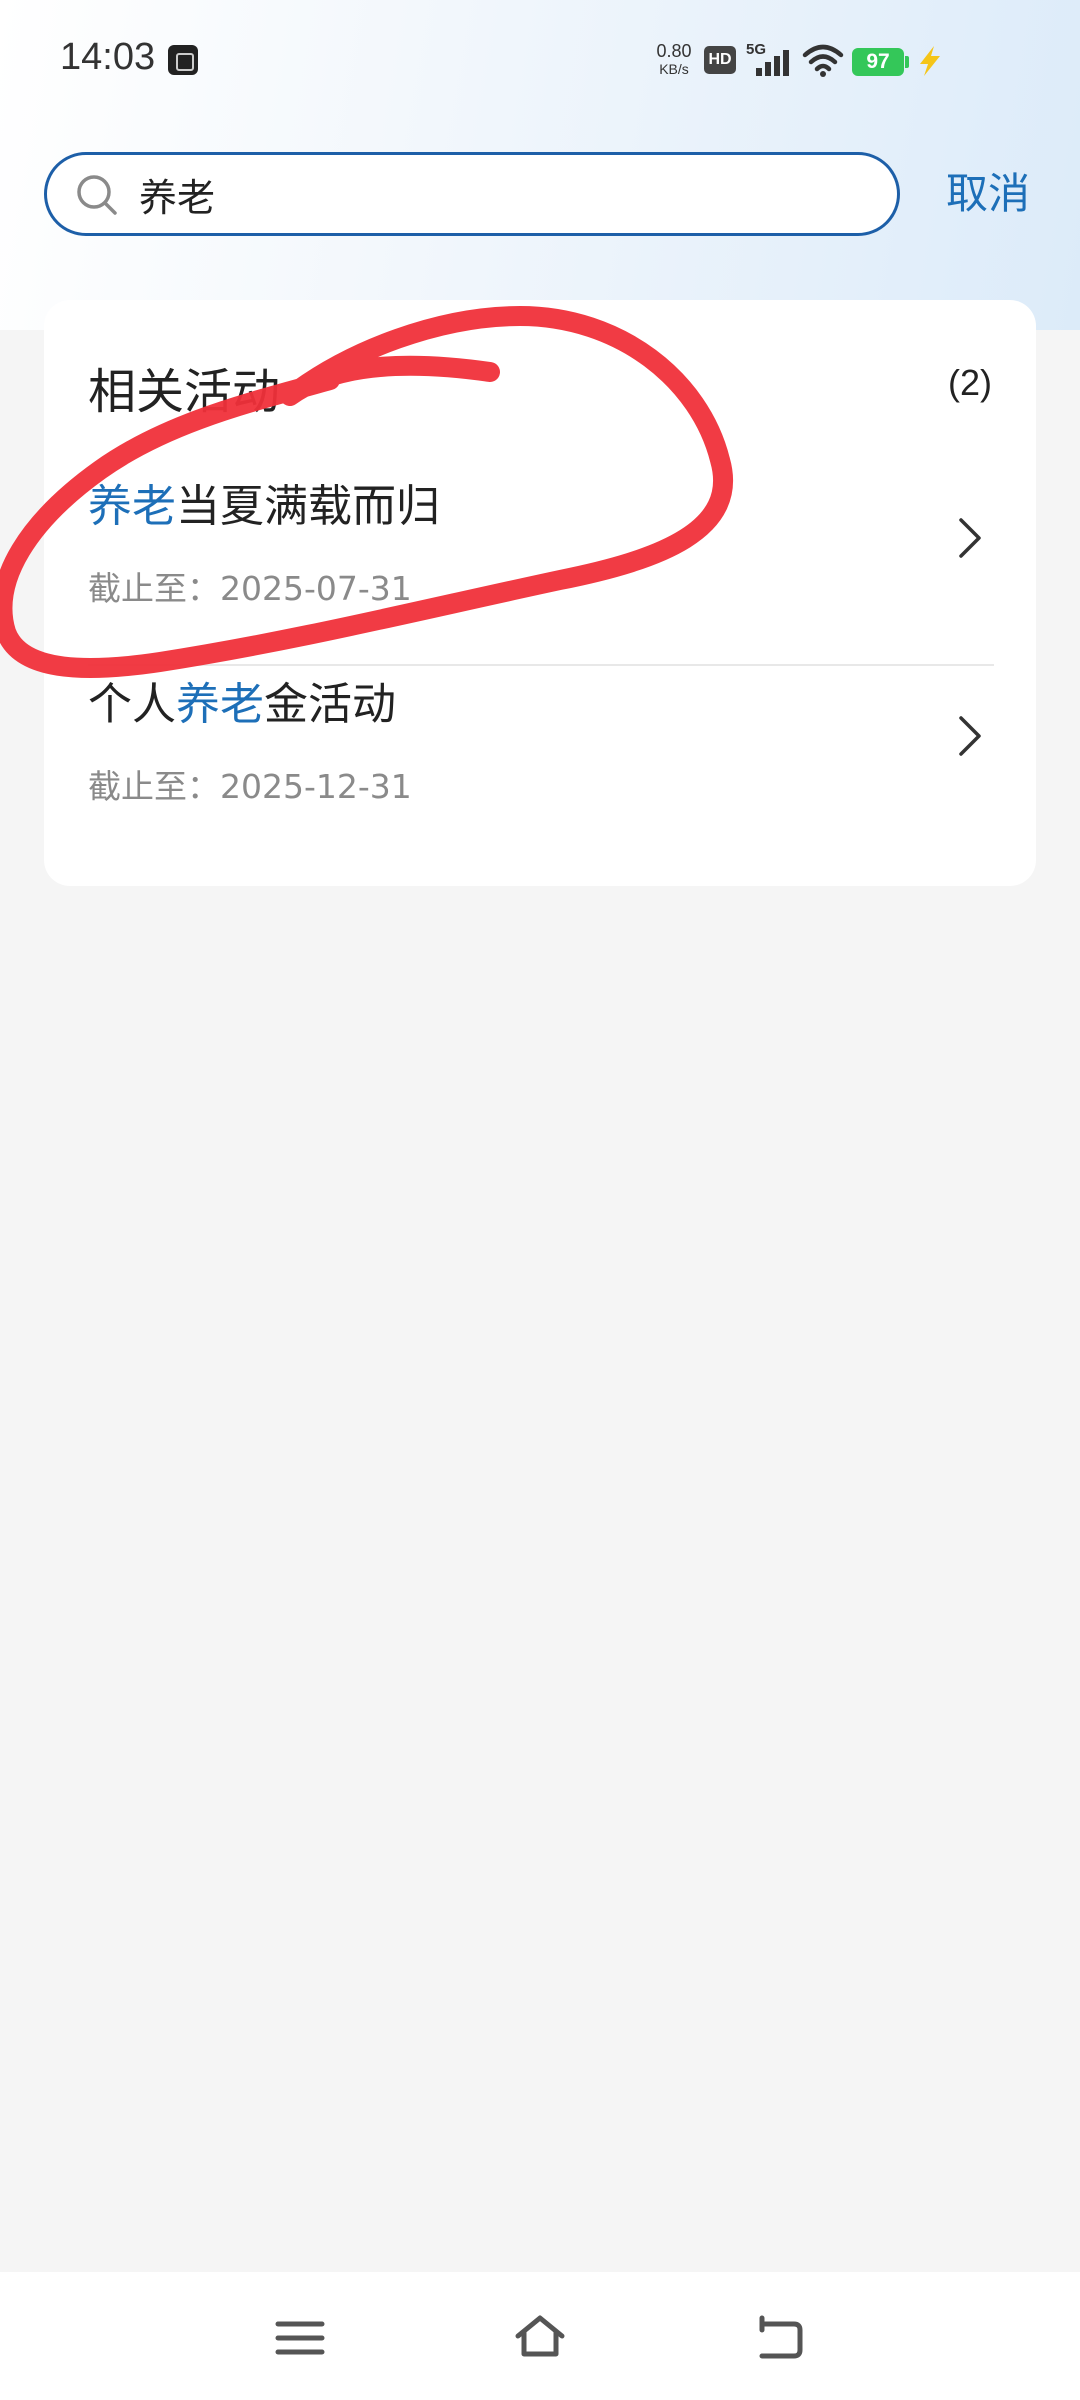  What do you see at coordinates (878, 62) in the screenshot?
I see `battery-icon: 97` at bounding box center [878, 62].